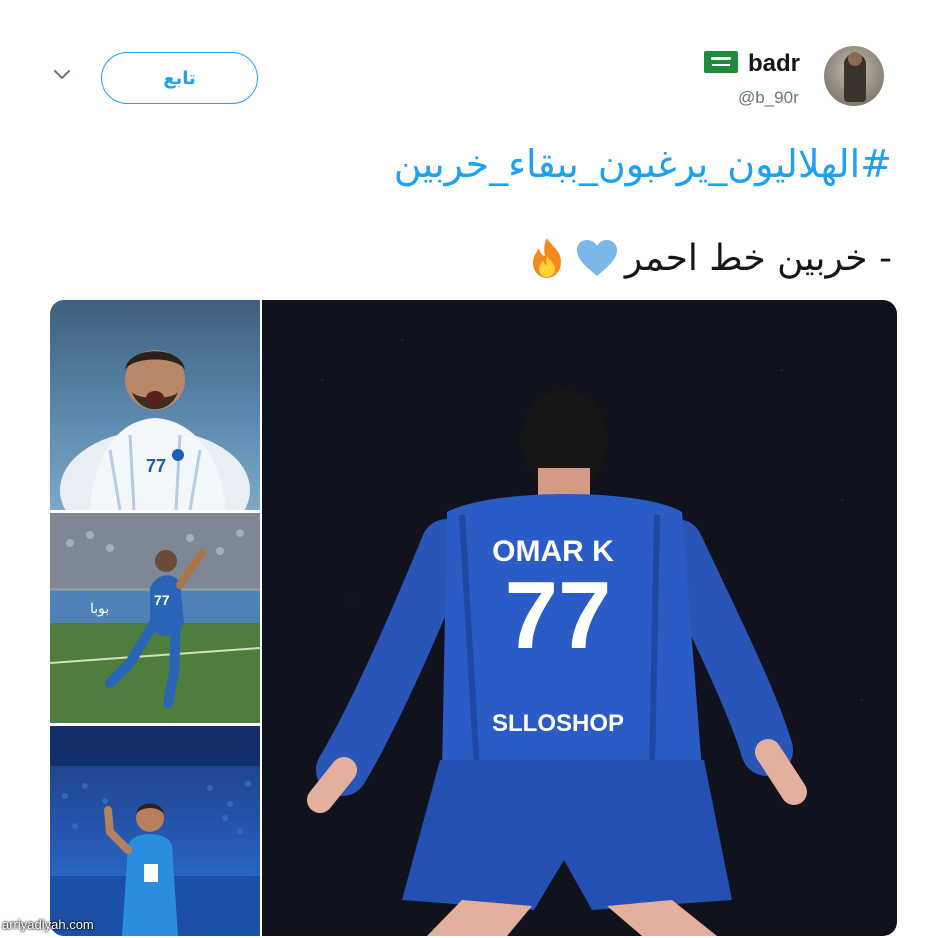 Image resolution: width=950 pixels, height=938 pixels. What do you see at coordinates (855, 59) in the screenshot?
I see `avatar-head` at bounding box center [855, 59].